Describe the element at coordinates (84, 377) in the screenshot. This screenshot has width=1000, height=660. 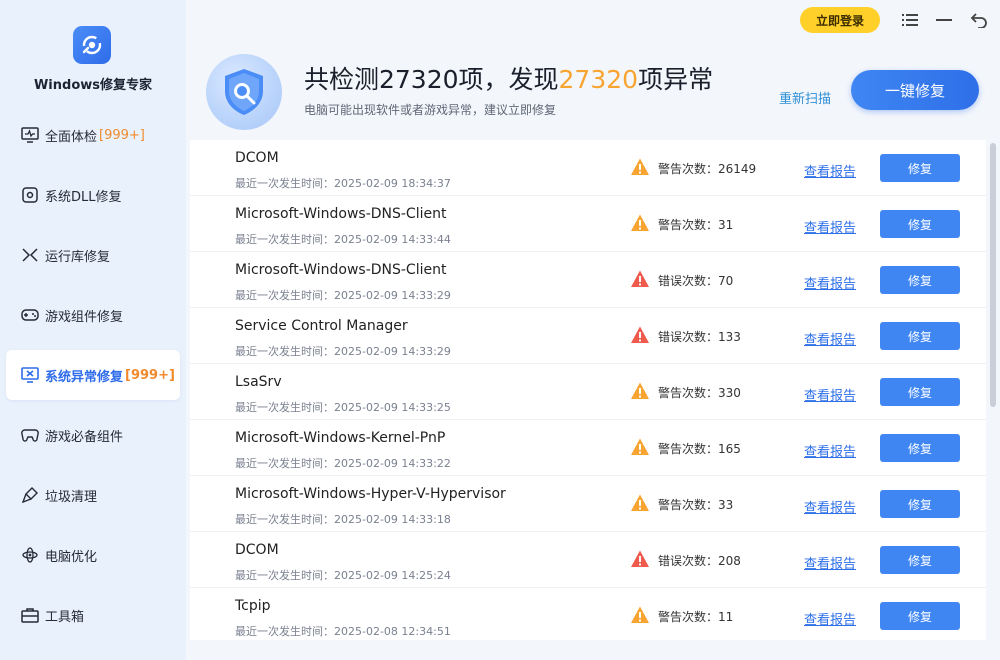
I see `sidebar-item-label: 系统异常修复` at that location.